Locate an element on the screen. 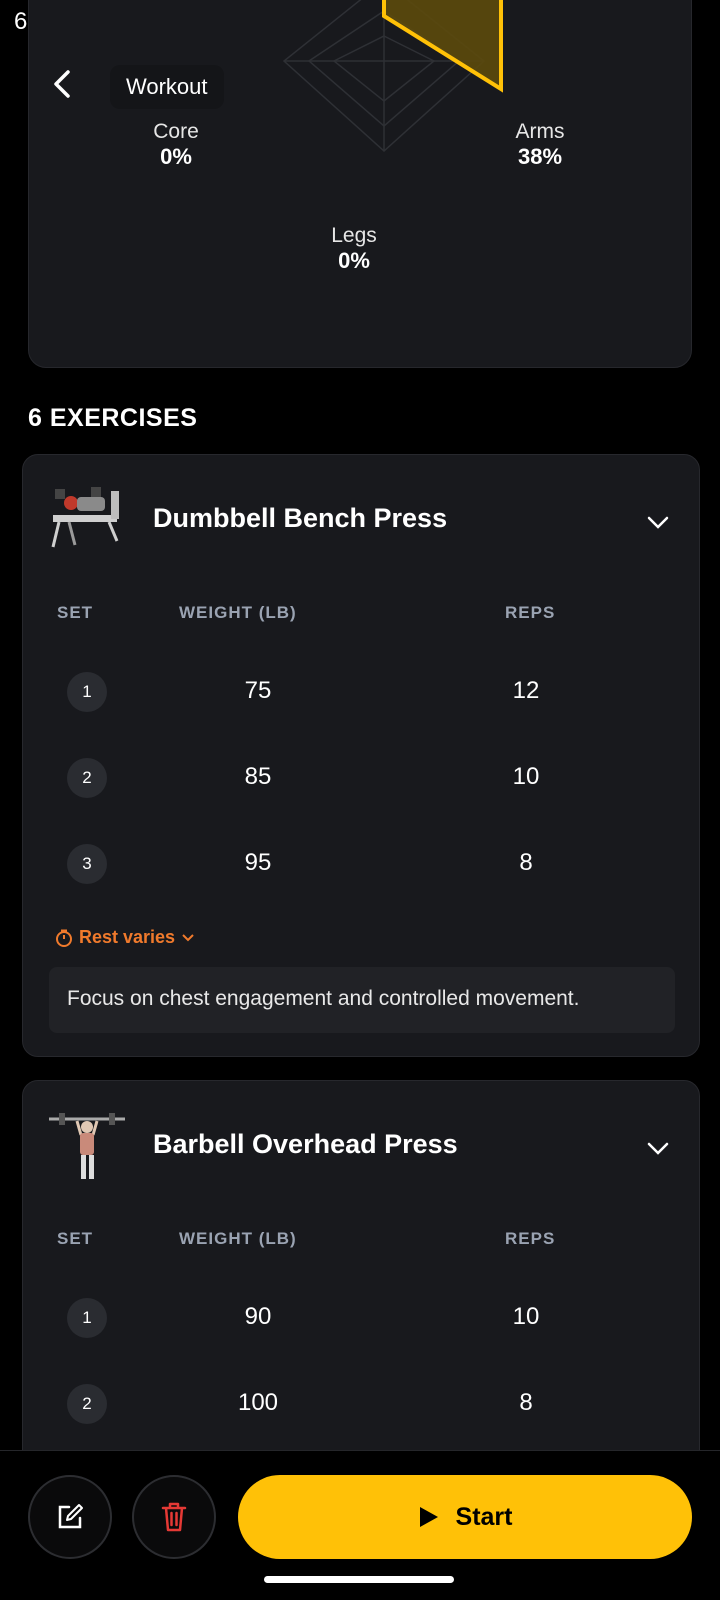 The height and width of the screenshot is (1600, 720). muscle-arms: Arms 38% is located at coordinates (540, 145).